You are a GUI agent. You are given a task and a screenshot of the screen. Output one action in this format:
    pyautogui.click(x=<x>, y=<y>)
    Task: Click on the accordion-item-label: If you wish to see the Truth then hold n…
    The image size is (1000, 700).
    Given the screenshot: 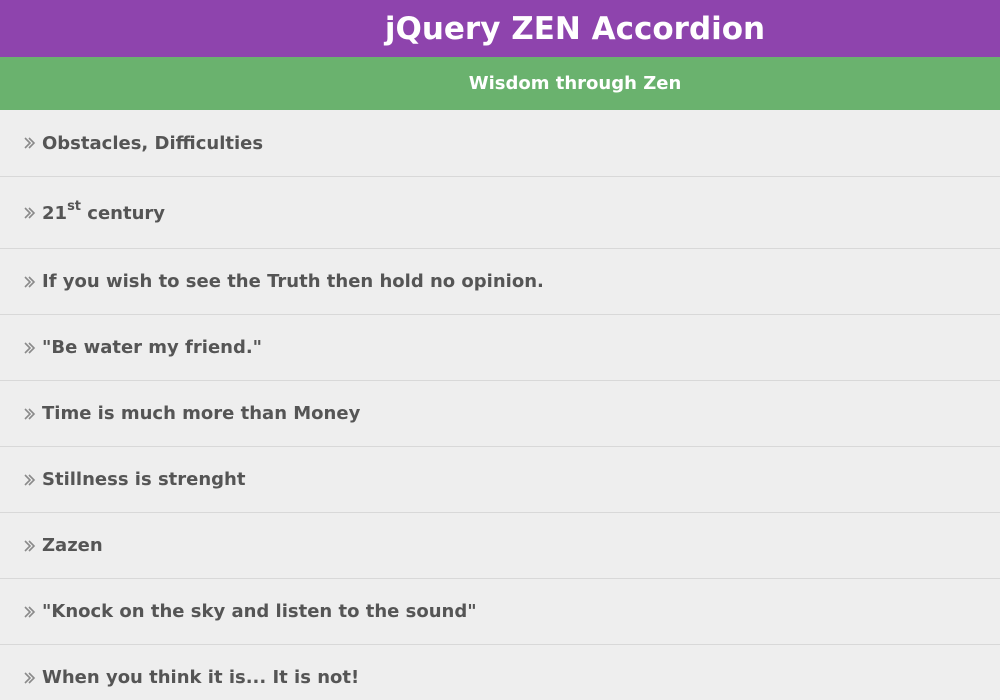 What is the action you would take?
    pyautogui.click(x=293, y=281)
    